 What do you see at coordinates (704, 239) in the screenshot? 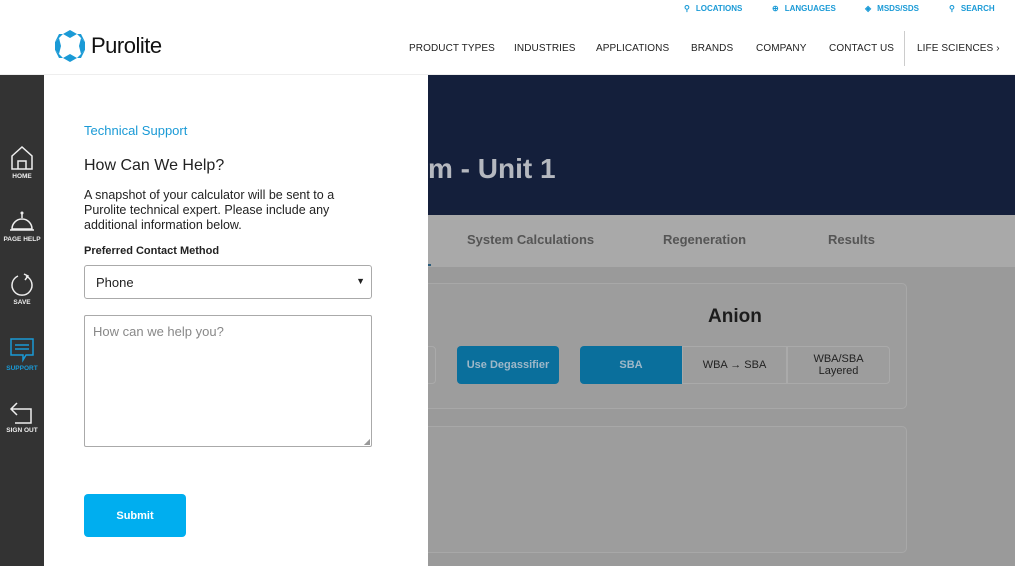
I see `tab-regeneration: Regeneration` at bounding box center [704, 239].